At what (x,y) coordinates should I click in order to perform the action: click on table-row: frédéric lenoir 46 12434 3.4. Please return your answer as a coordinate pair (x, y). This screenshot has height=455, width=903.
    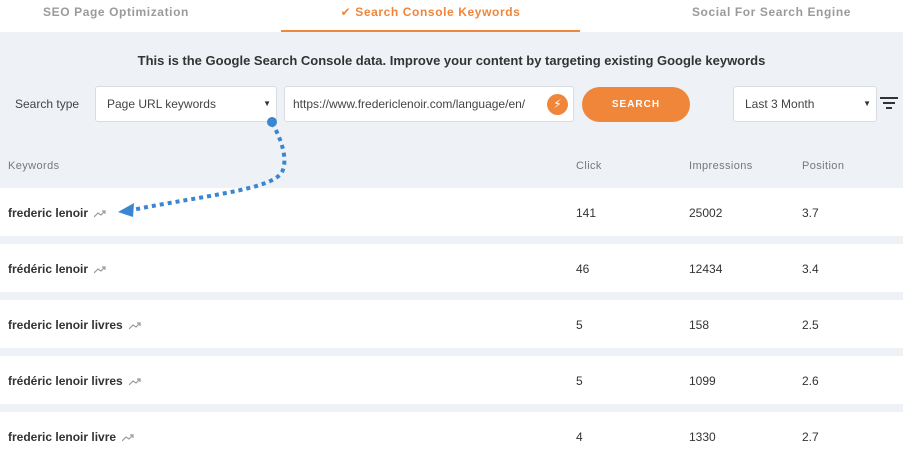
    Looking at the image, I should click on (451, 268).